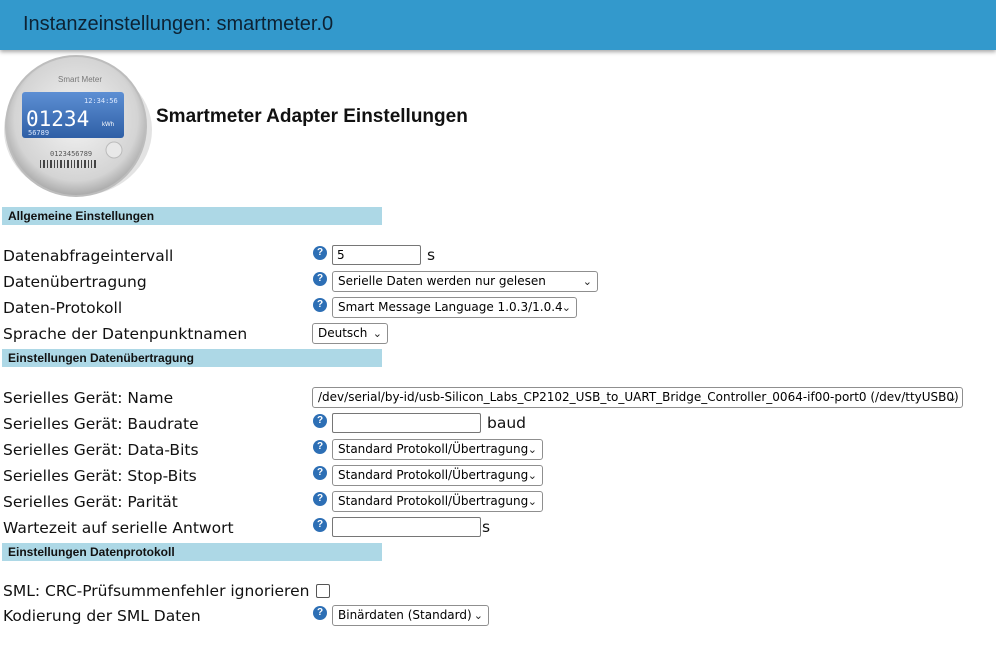 The height and width of the screenshot is (666, 996). I want to click on language-label: Sprache der Datenpunktnamen, so click(125, 334).